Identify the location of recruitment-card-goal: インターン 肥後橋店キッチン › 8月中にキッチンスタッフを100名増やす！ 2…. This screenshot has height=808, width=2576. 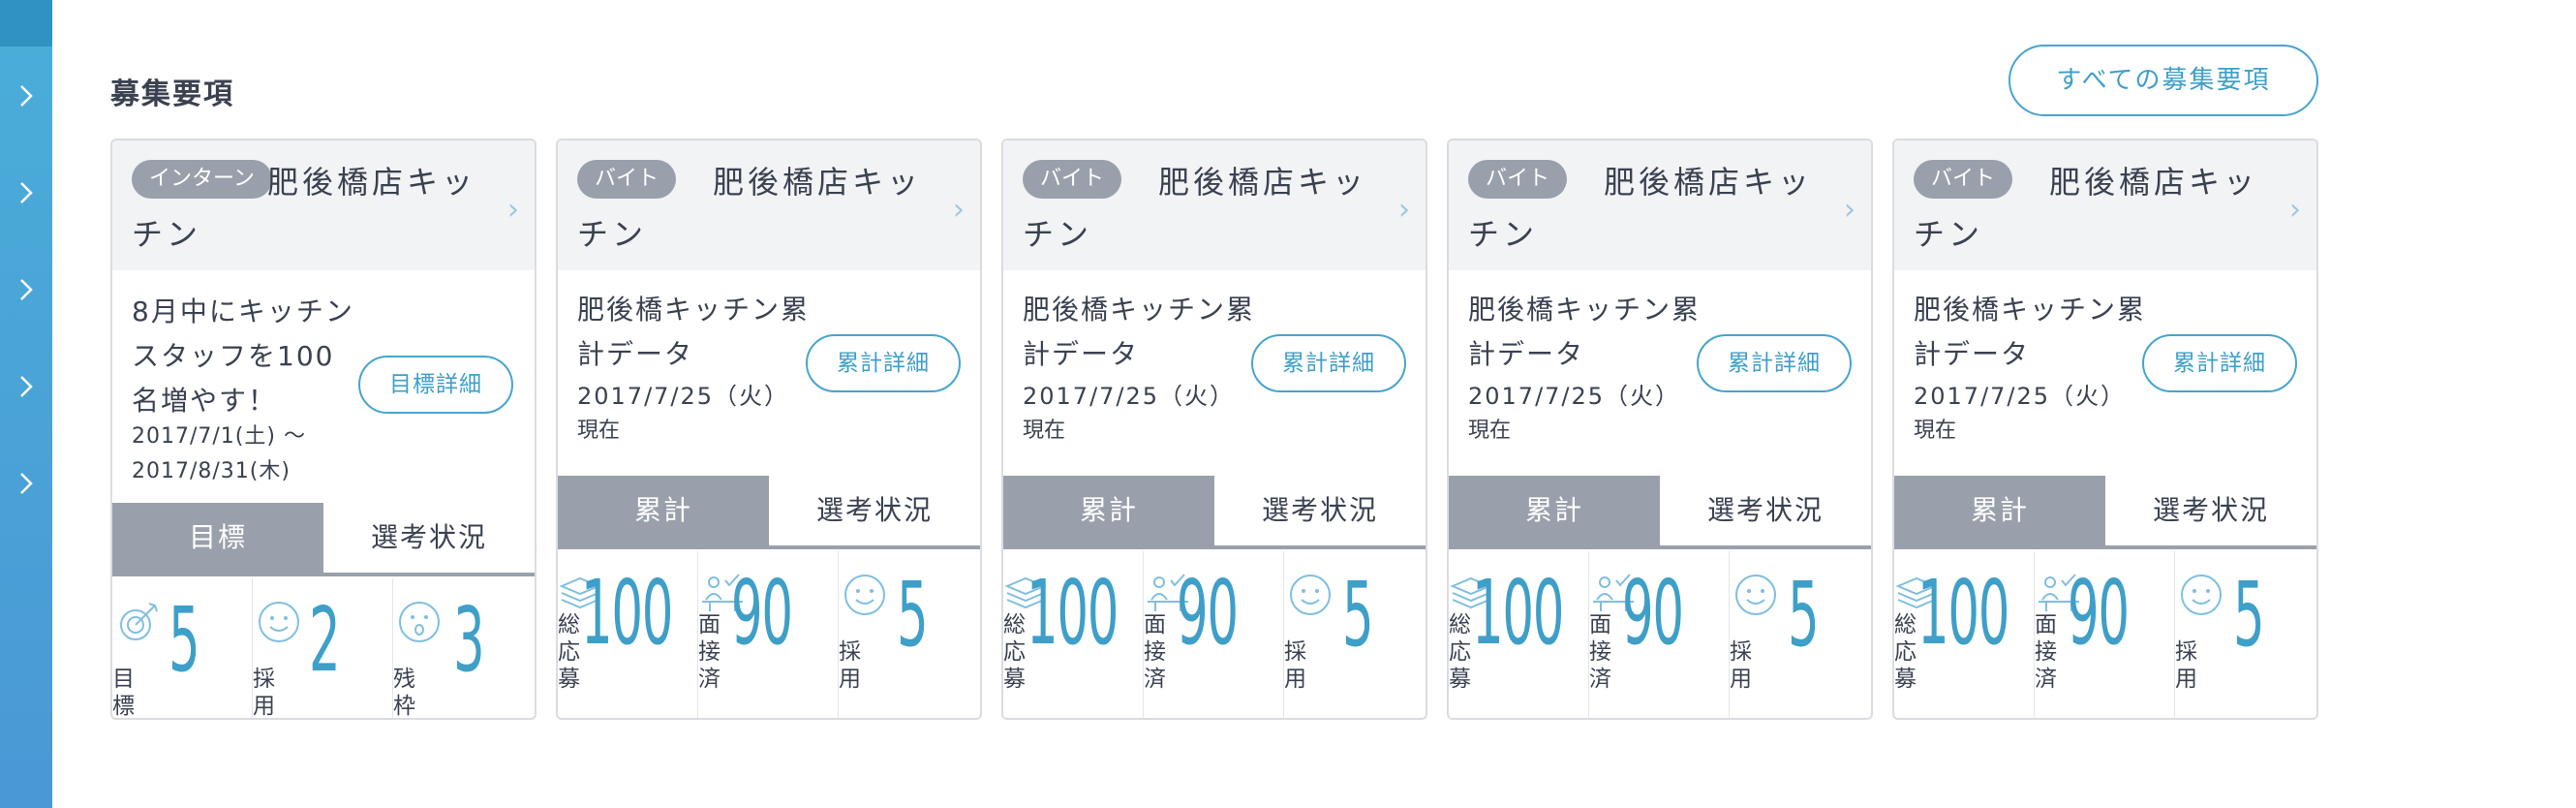
(323, 429).